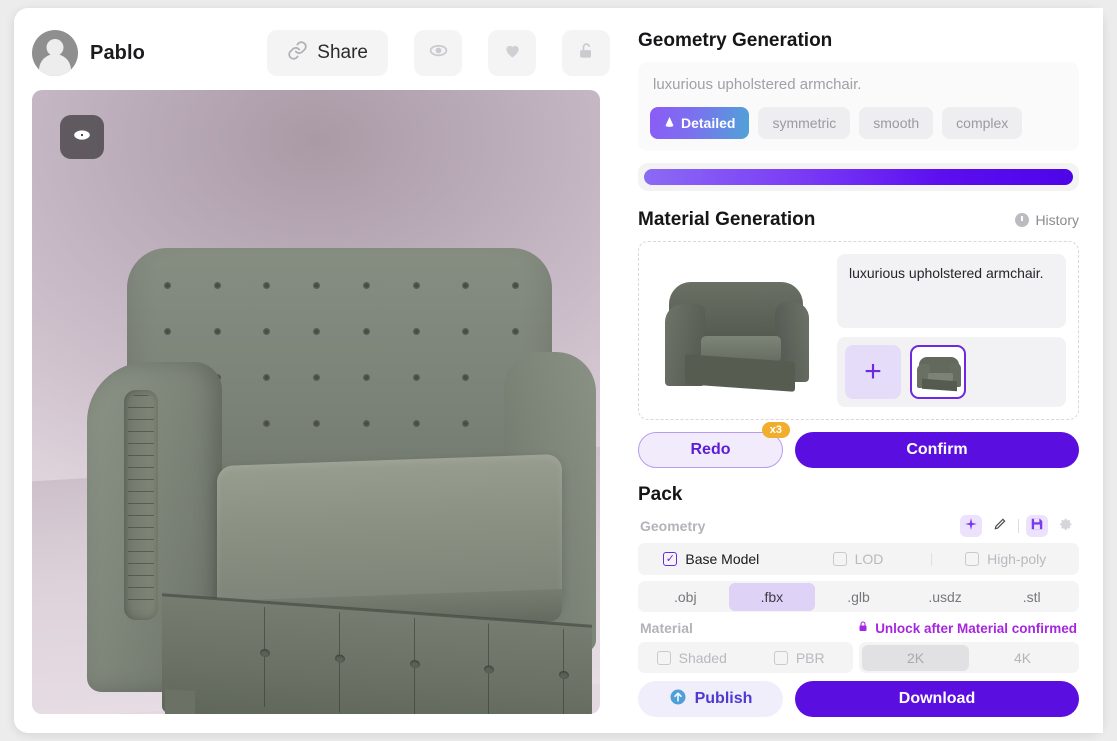 This screenshot has width=1117, height=741. Describe the element at coordinates (141, 502) in the screenshot. I see `chair-left-arm-ribs` at that location.